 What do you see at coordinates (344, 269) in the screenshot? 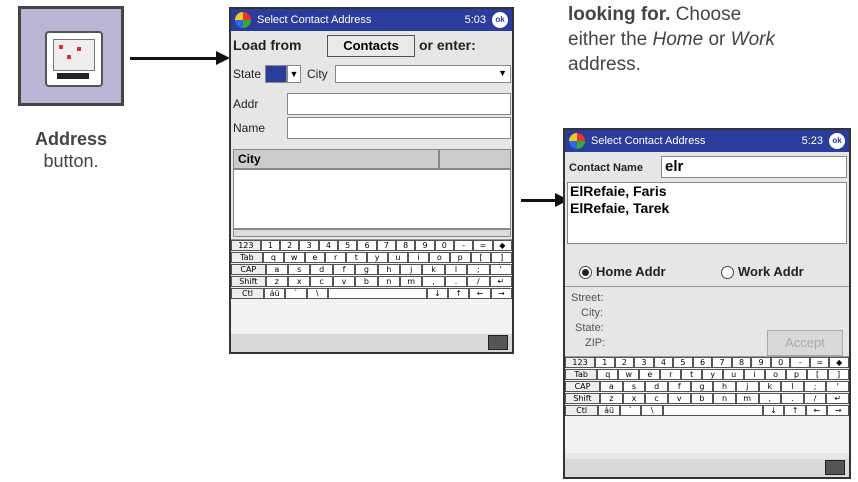
I see `key: f` at bounding box center [344, 269].